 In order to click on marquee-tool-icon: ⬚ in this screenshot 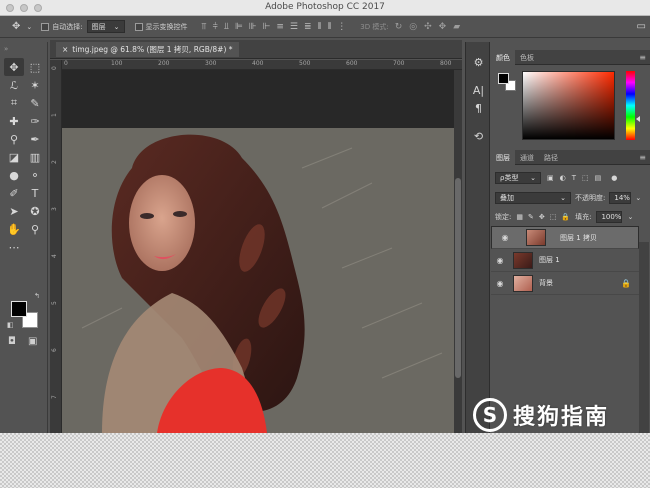, I will do `click(35, 67)`.